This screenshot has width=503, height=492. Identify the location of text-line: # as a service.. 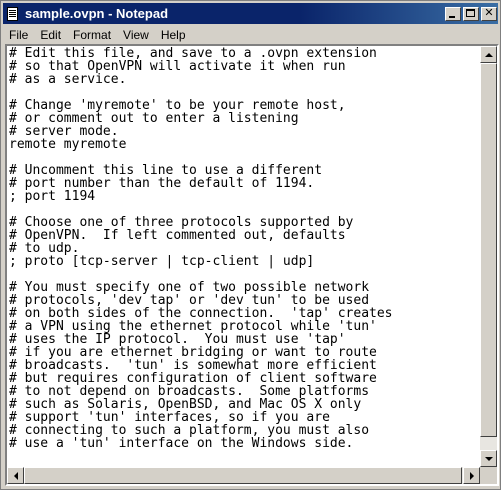
(244, 79).